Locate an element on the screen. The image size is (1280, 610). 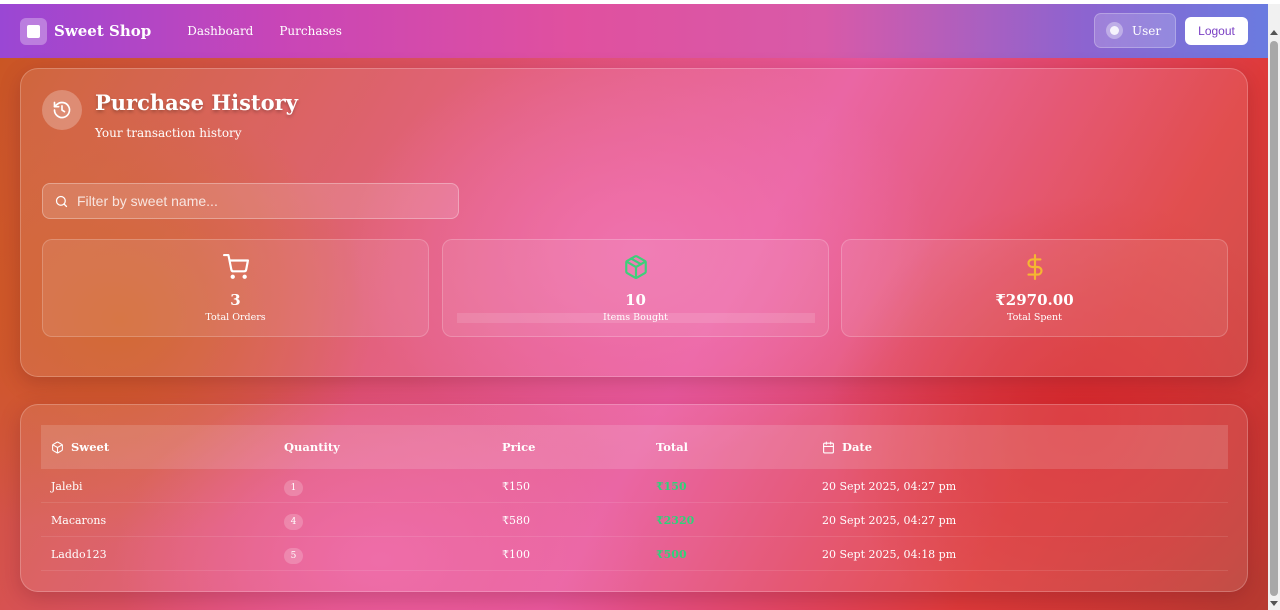
nav-link-dashboard: Dashboard is located at coordinates (220, 31).